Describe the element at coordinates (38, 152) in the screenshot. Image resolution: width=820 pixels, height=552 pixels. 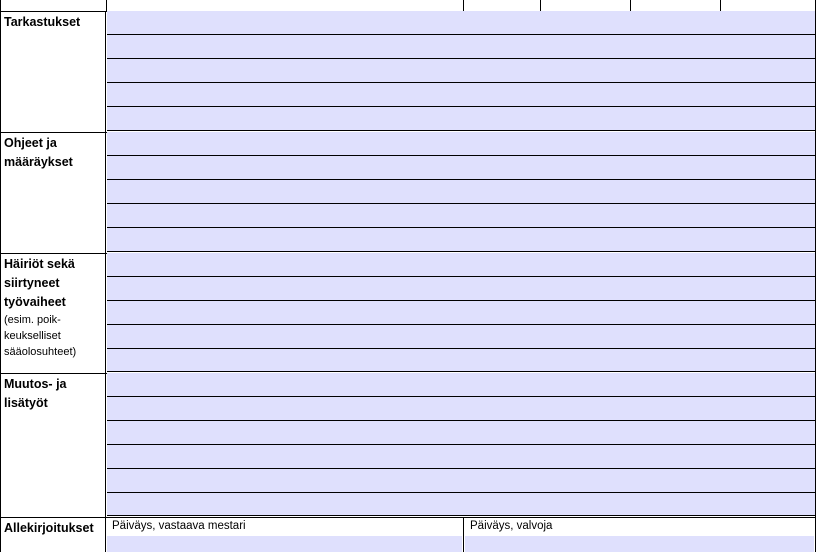
I see `section-label: Ohjeet ja määräykset` at that location.